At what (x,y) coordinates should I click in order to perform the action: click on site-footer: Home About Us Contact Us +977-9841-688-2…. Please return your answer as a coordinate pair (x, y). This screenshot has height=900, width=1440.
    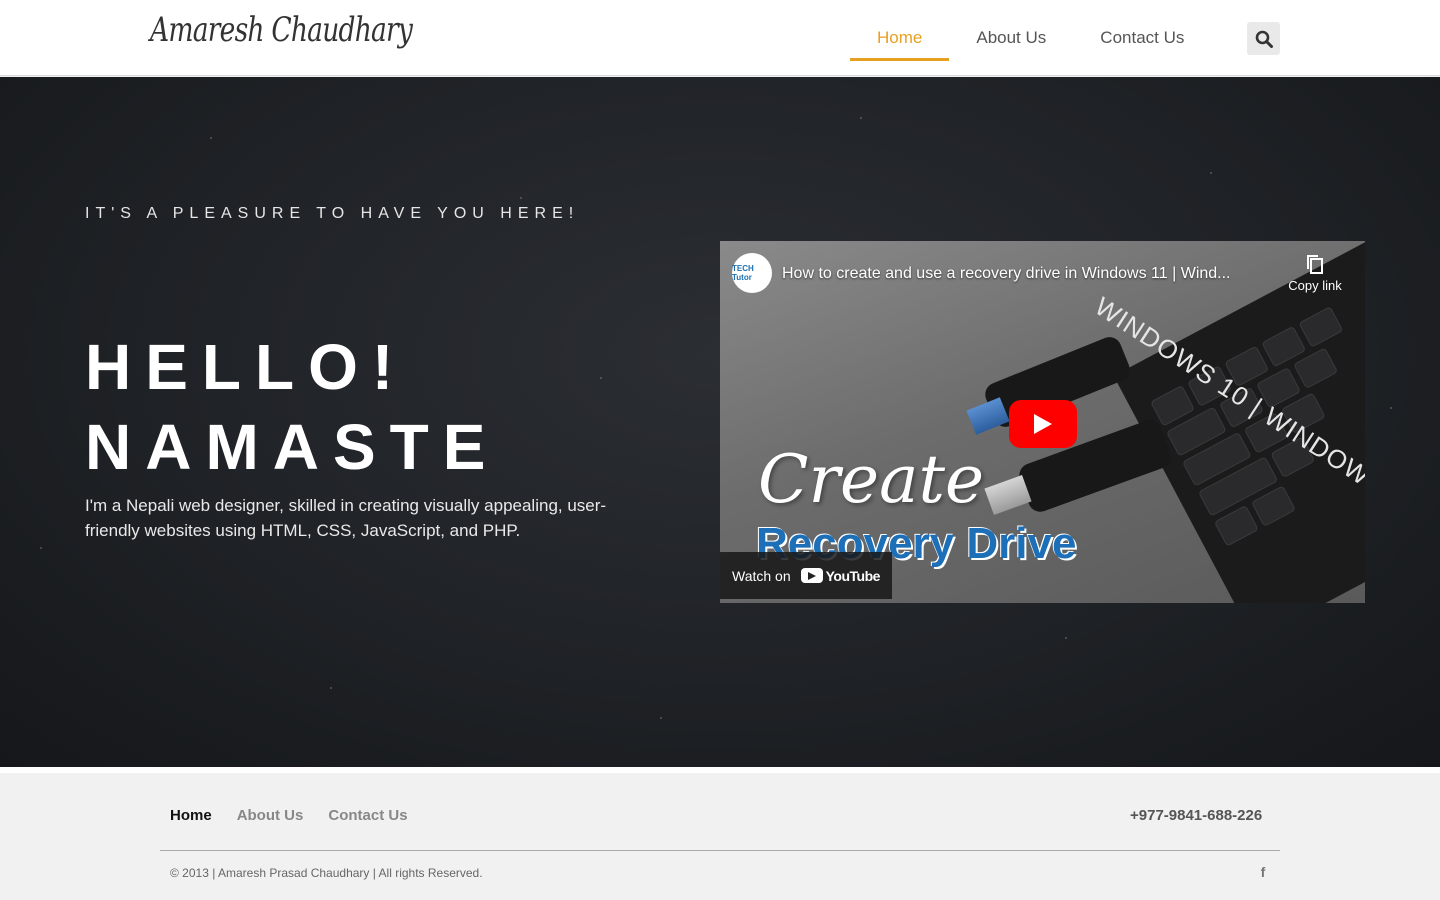
    Looking at the image, I should click on (720, 836).